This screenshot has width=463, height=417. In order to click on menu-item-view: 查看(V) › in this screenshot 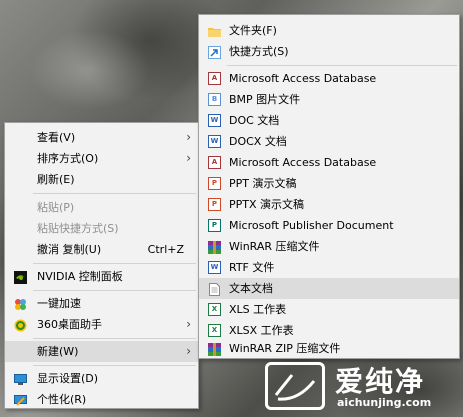, I will do `click(101, 137)`.